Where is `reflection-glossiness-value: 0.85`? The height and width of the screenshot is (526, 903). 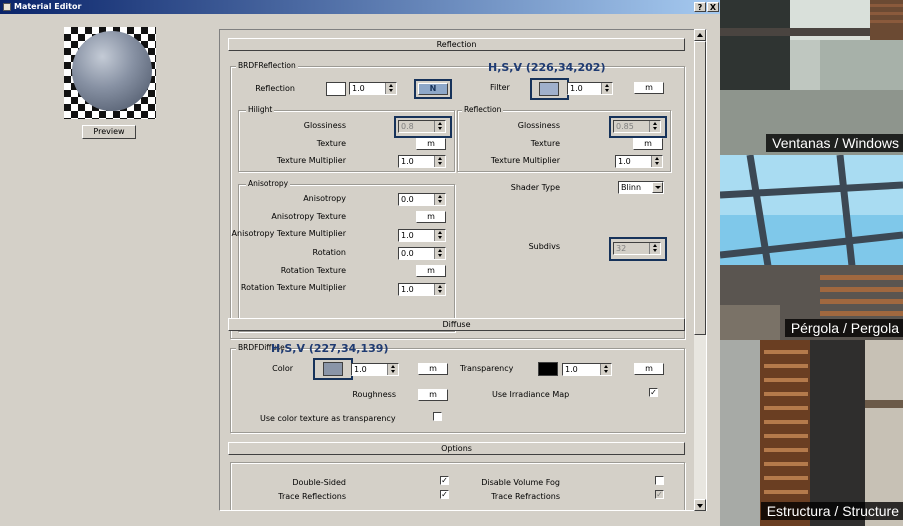
reflection-glossiness-value: 0.85 is located at coordinates (625, 126).